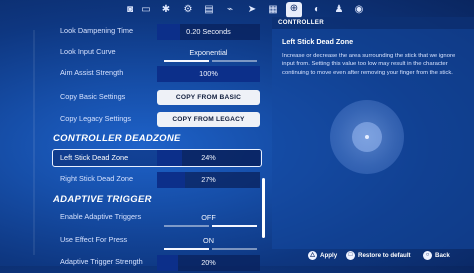 The height and width of the screenshot is (273, 474). I want to click on copy-from-legacy-button: COPY FROM LEGACY, so click(208, 119).